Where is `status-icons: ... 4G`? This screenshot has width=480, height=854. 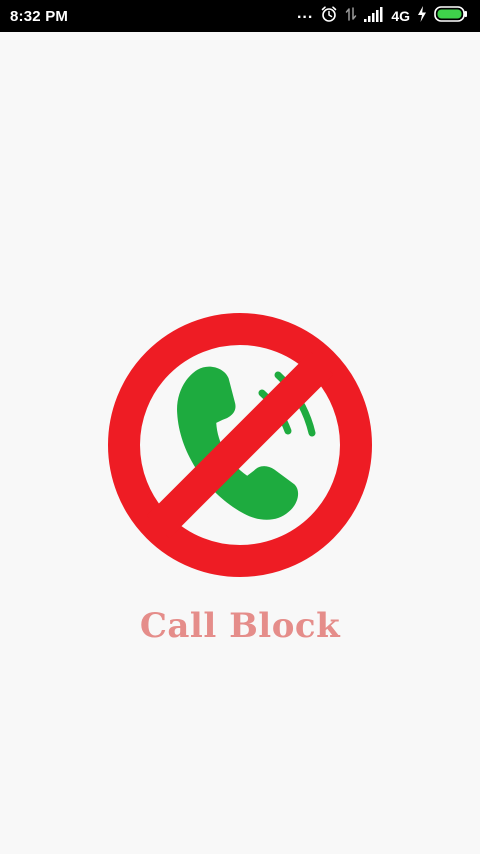 status-icons: ... 4G is located at coordinates (382, 16).